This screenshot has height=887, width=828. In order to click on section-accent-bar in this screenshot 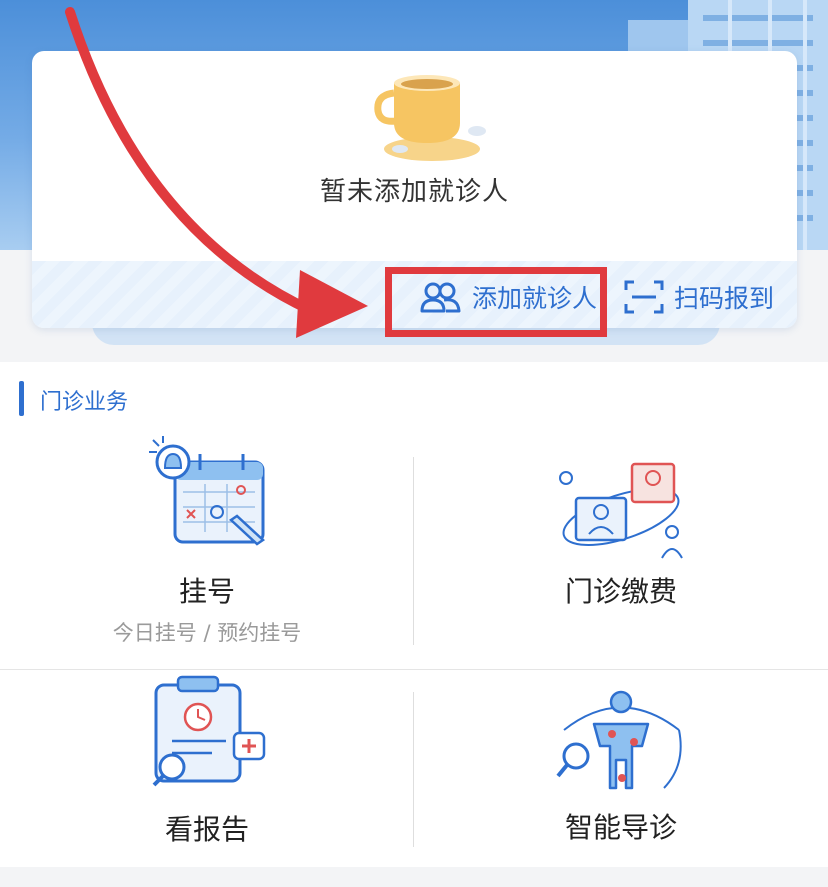, I will do `click(21, 398)`.